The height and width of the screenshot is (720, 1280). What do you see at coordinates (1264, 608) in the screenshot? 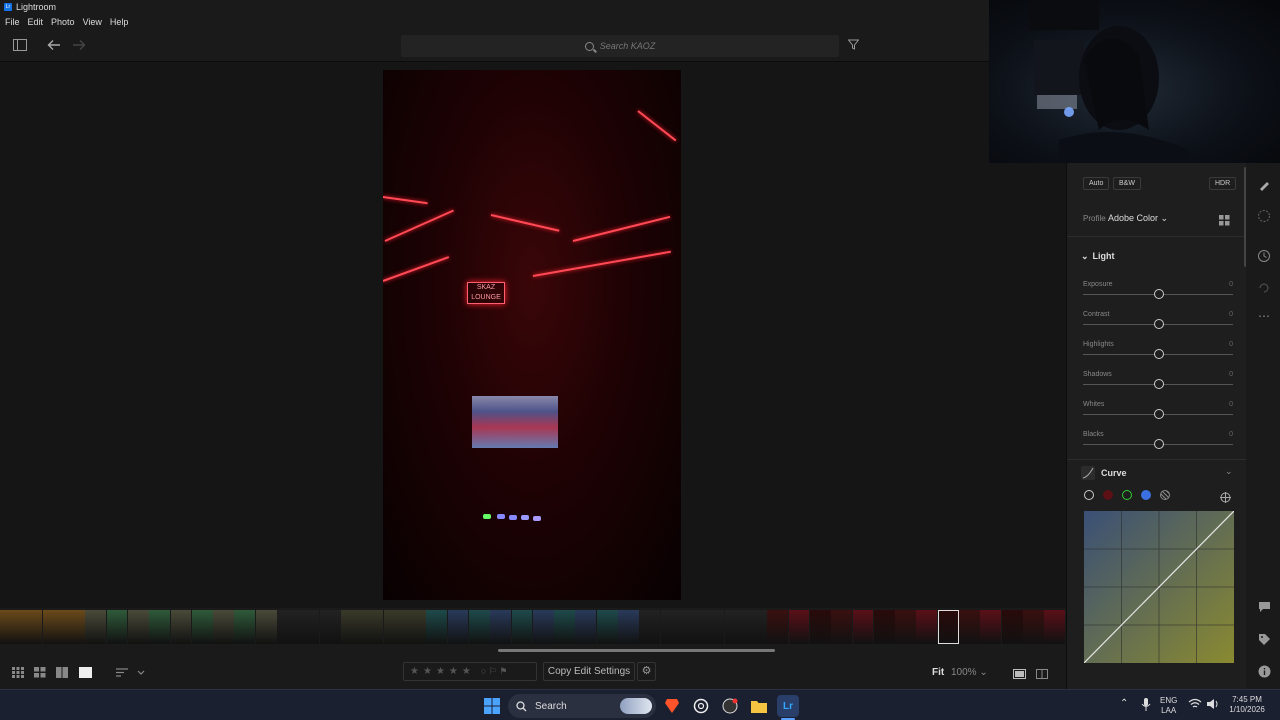
I see `comment-icon` at bounding box center [1264, 608].